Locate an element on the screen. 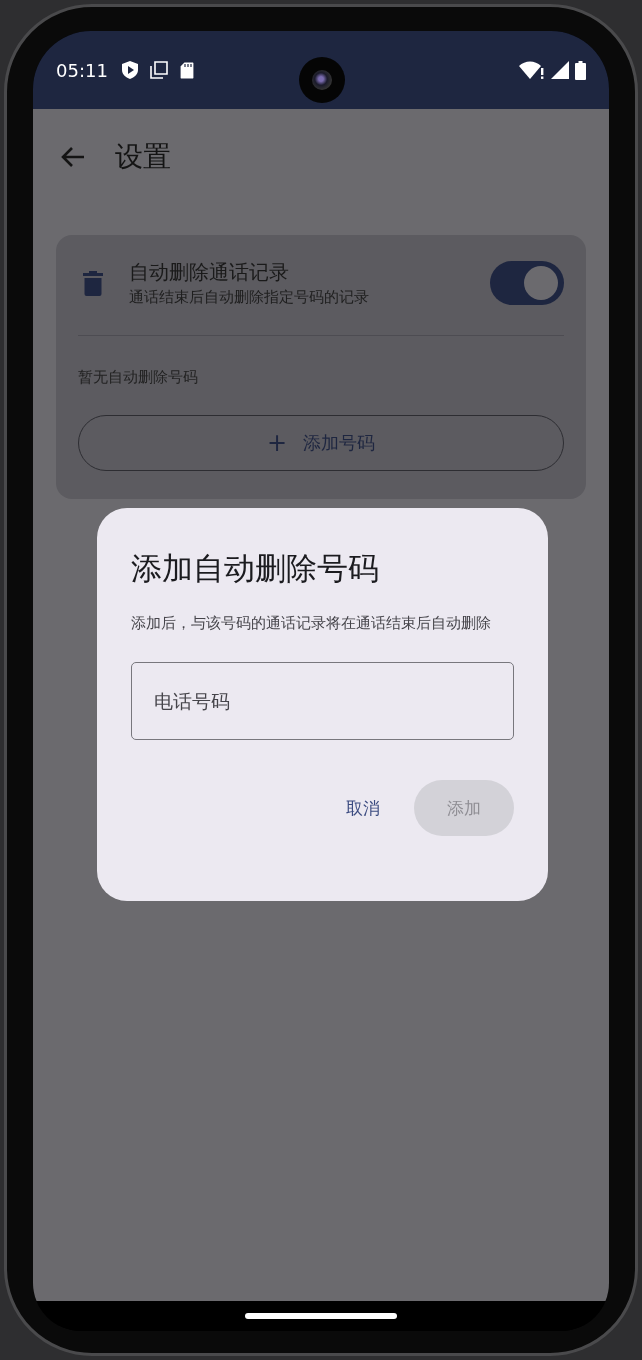  page-title: 设置 is located at coordinates (143, 157).